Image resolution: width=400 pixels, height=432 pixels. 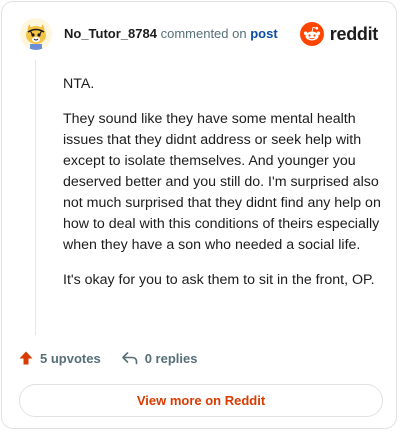 I want to click on comment-header: No_Tutor_8784 commented on post, so click(x=171, y=33).